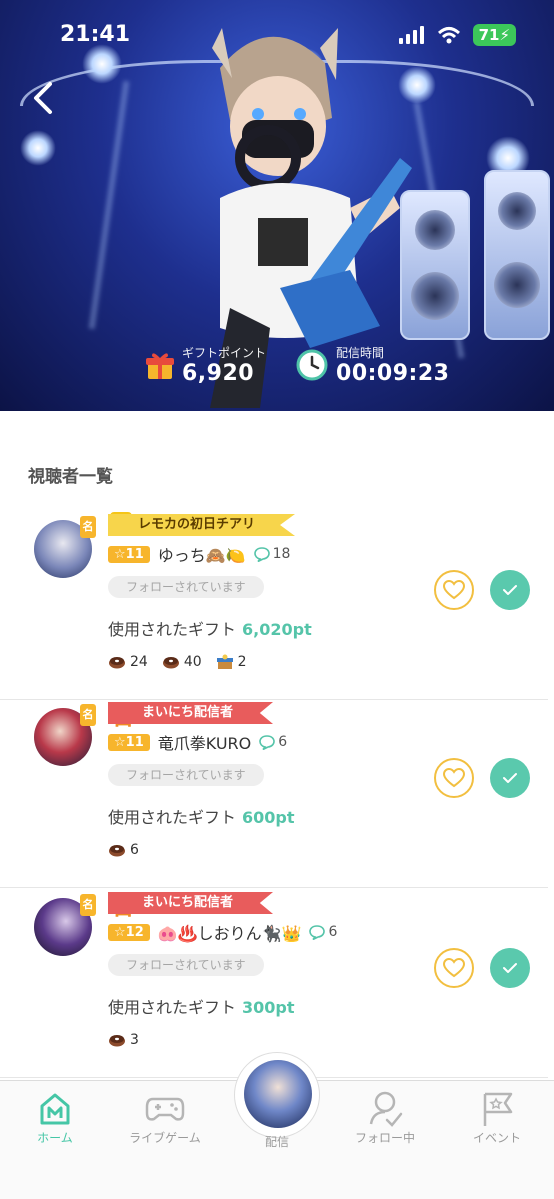 The image size is (554, 1199). What do you see at coordinates (134, 932) in the screenshot?
I see `level-value: 12` at bounding box center [134, 932].